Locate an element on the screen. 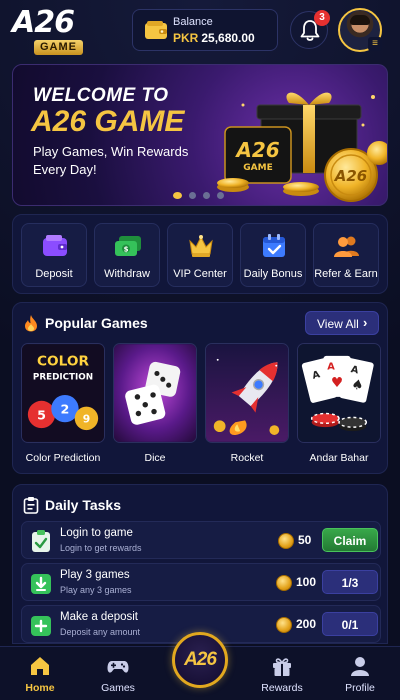  andar-bahar-thumbnail: A A A ♥ ♠ is located at coordinates (339, 393).